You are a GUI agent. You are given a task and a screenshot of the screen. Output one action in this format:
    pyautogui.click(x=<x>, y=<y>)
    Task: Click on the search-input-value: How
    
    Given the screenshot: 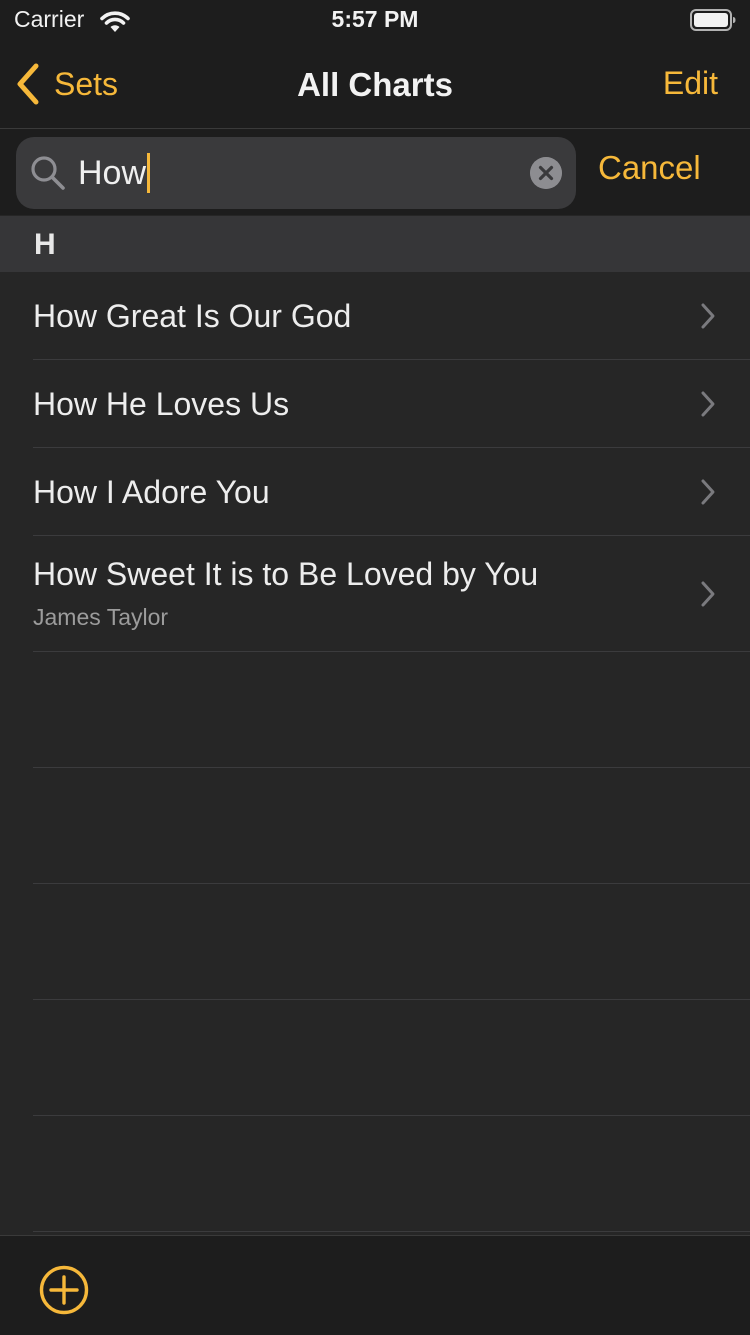 What is the action you would take?
    pyautogui.click(x=112, y=172)
    